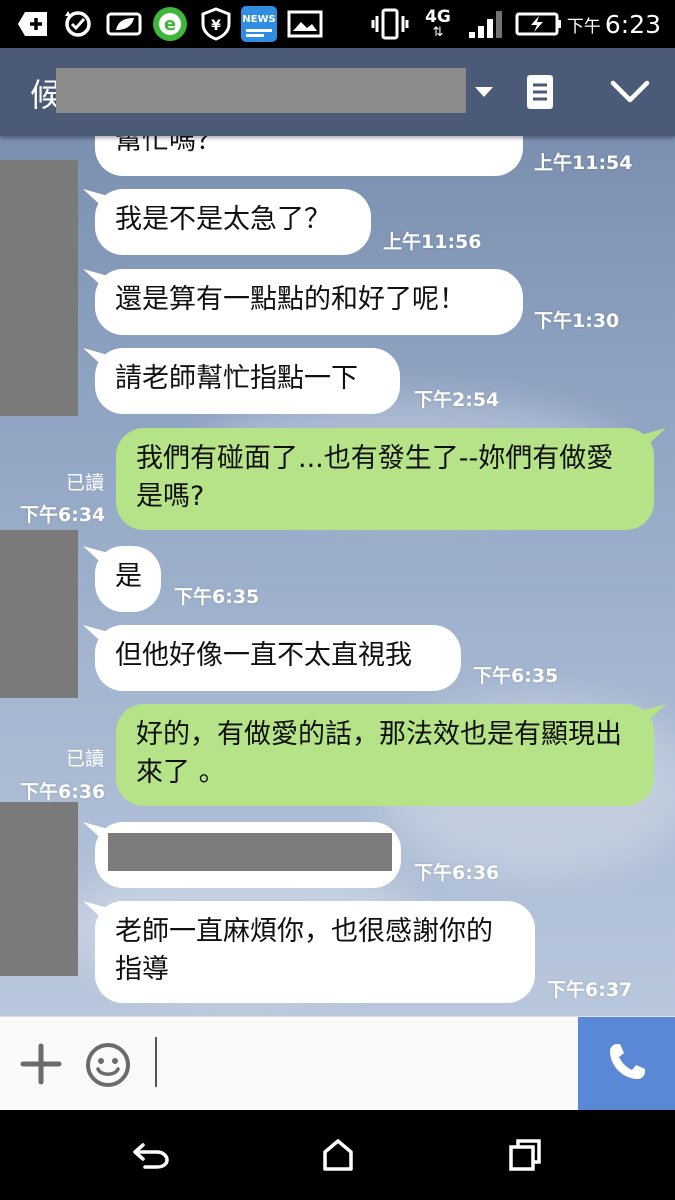  I want to click on message-text: 是, so click(128, 576).